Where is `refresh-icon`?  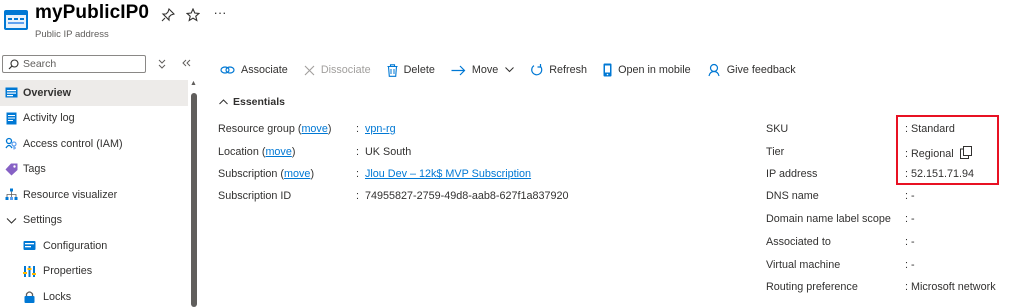 refresh-icon is located at coordinates (537, 69).